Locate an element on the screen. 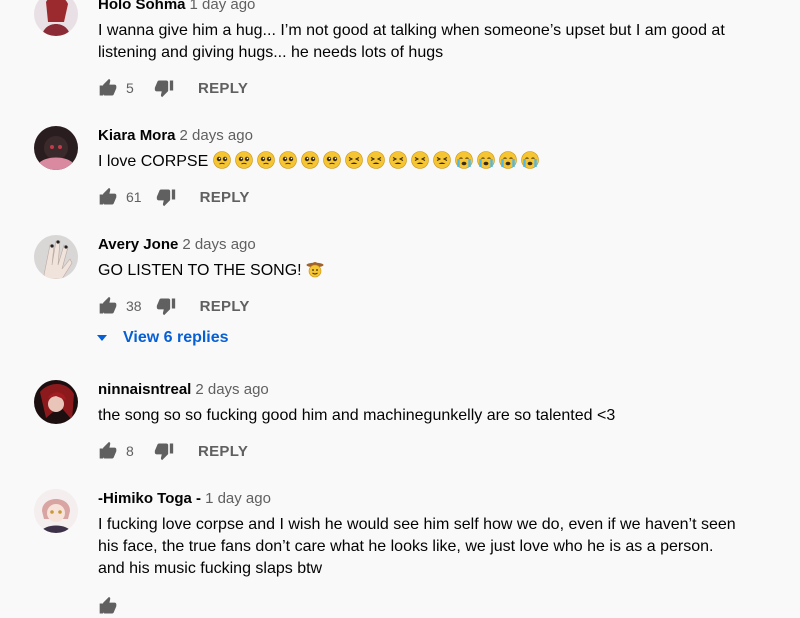  comment-text-body: I love CORPSE is located at coordinates (153, 161).